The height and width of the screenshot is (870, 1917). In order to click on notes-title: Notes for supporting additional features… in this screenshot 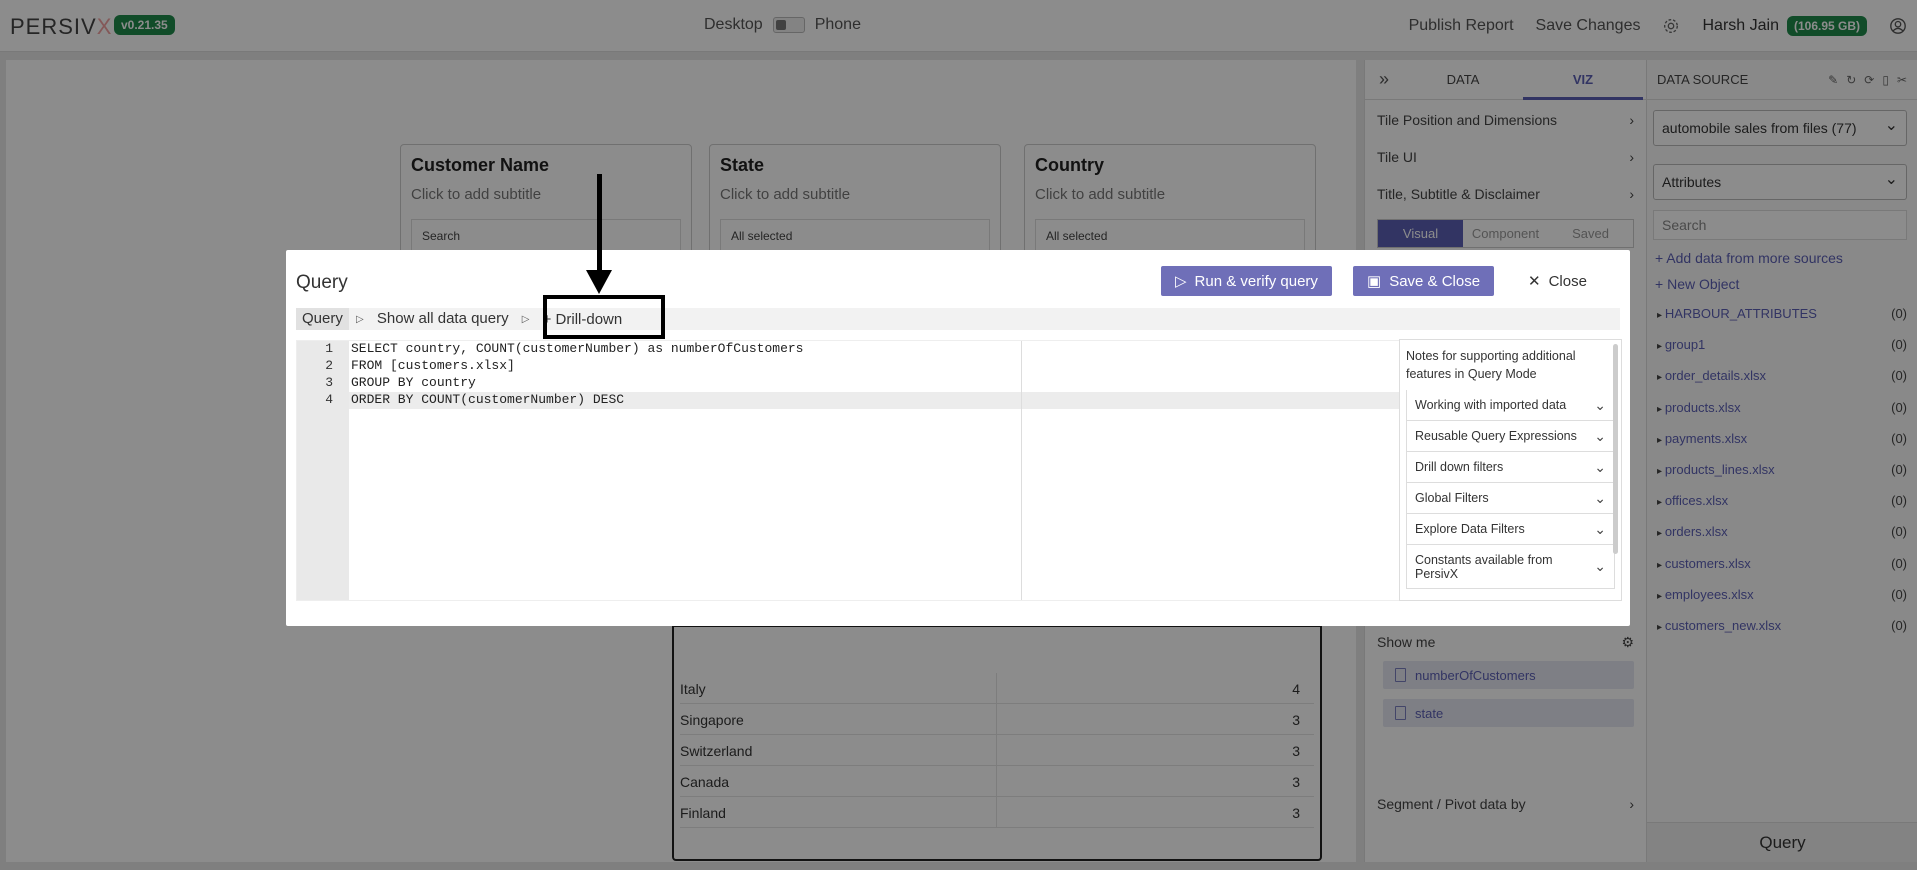, I will do `click(1491, 365)`.